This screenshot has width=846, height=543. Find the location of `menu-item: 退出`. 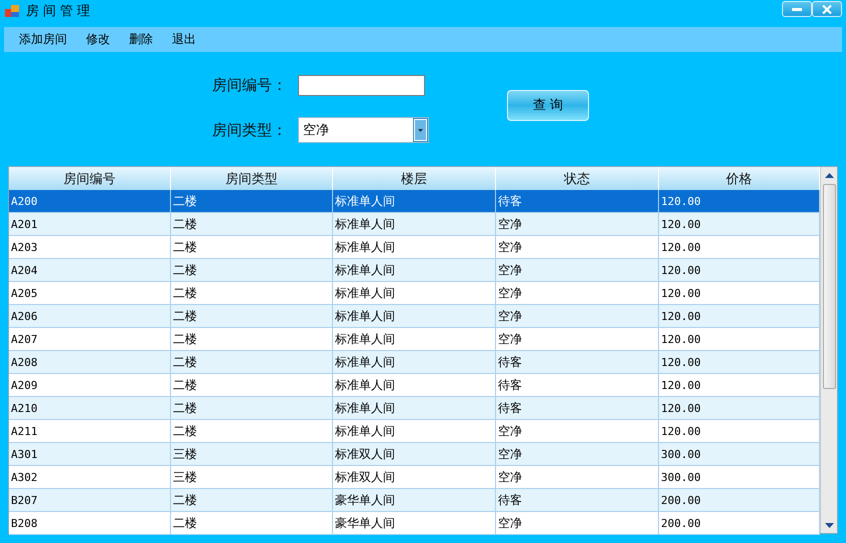

menu-item: 退出 is located at coordinates (184, 39).